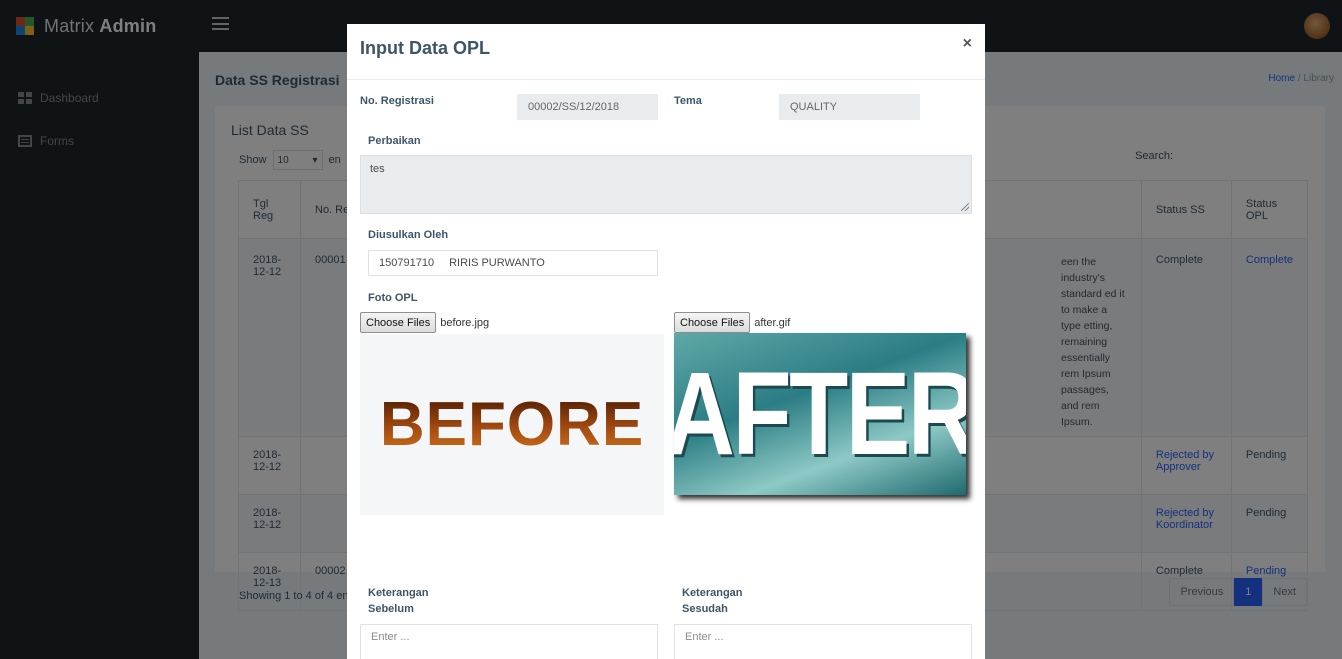  I want to click on before-image-preview: BEFORE, so click(512, 424).